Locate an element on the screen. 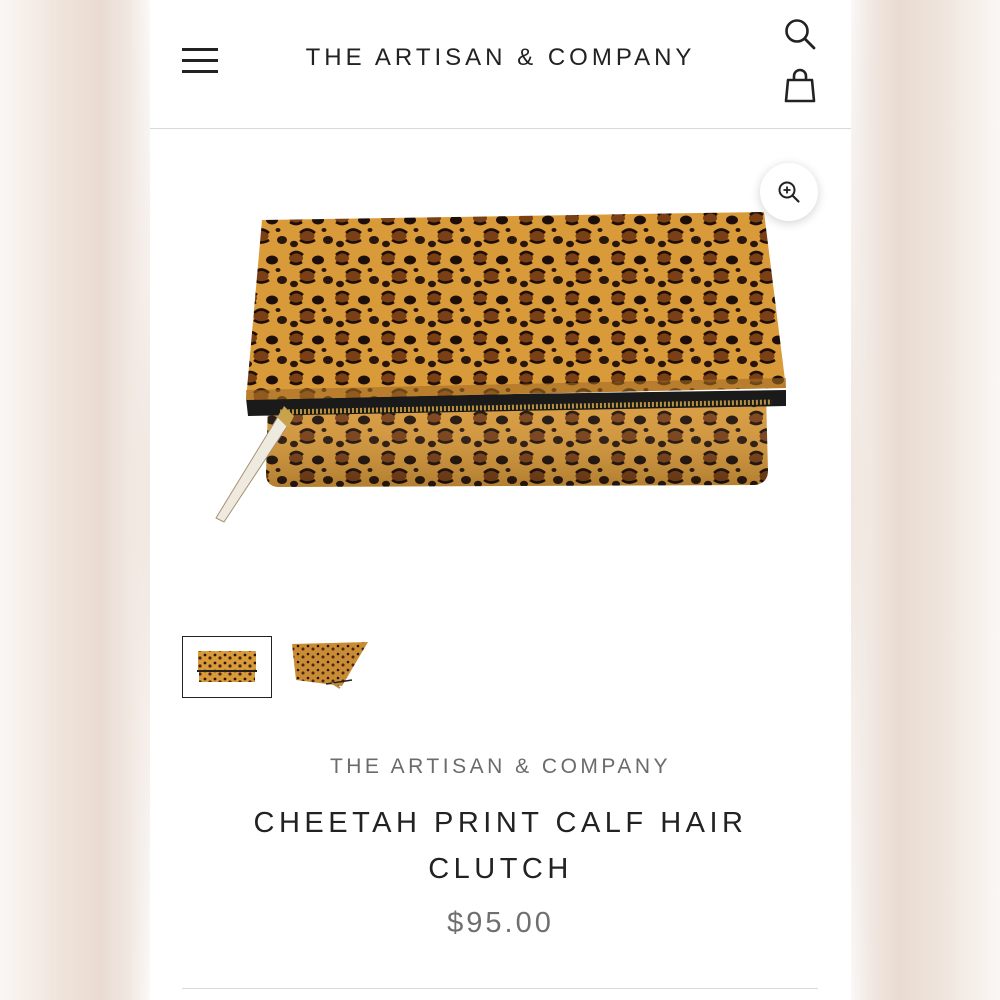 The width and height of the screenshot is (1000, 1000). zoom-button is located at coordinates (789, 192).